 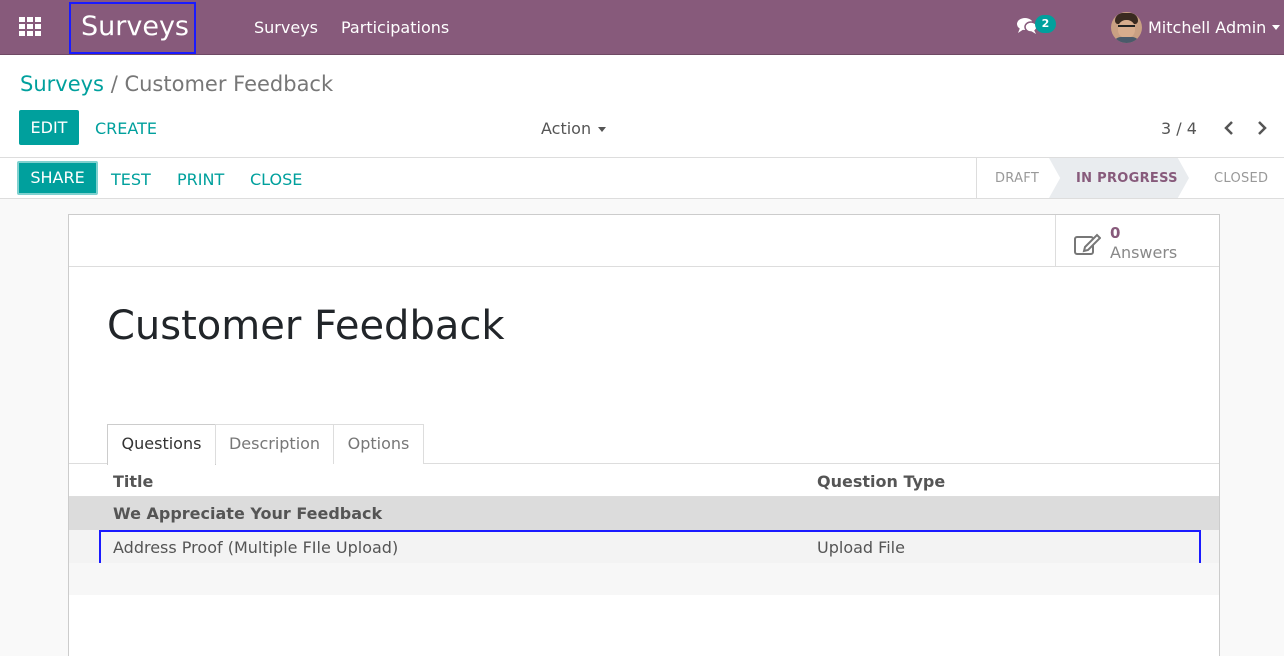 What do you see at coordinates (644, 579) in the screenshot?
I see `empty-row` at bounding box center [644, 579].